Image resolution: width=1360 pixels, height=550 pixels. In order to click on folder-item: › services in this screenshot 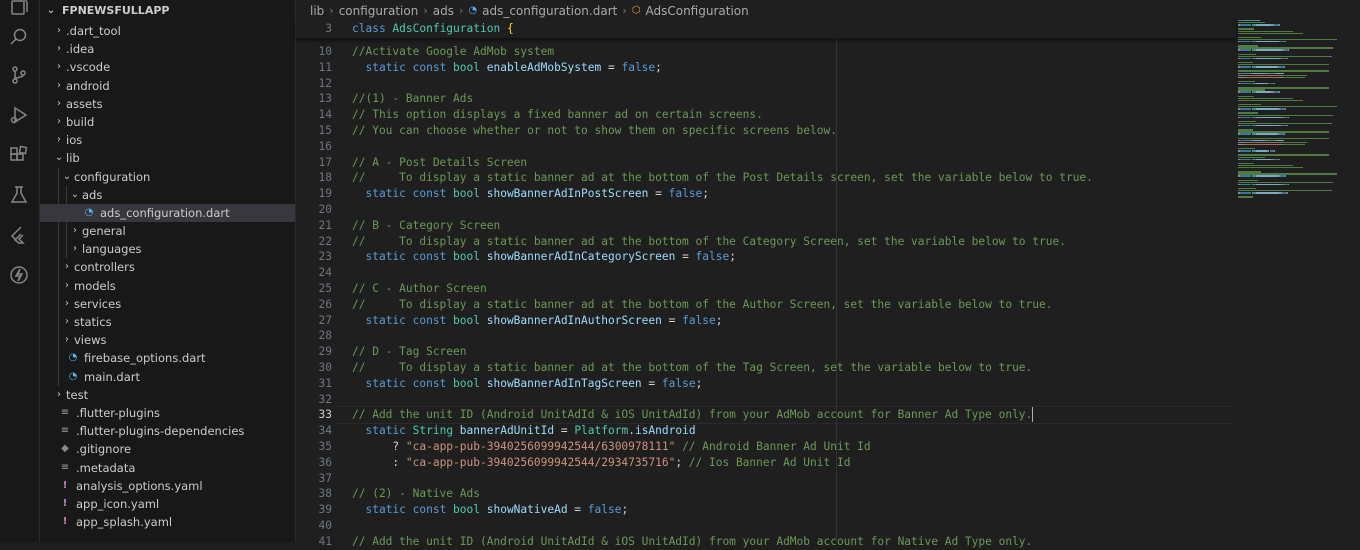, I will do `click(167, 303)`.